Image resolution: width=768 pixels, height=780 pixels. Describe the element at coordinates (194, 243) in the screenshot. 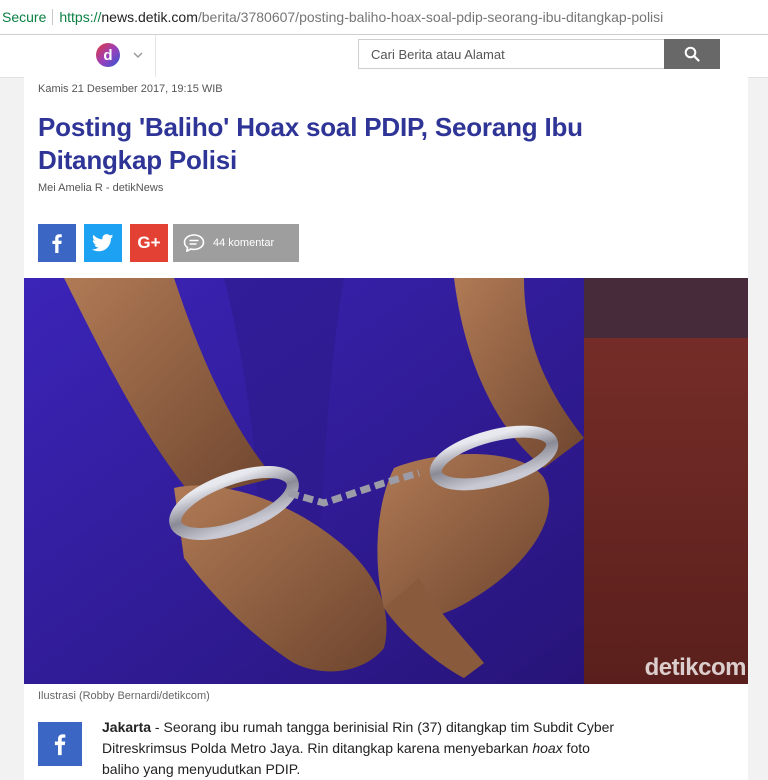

I see `comment-bubble-icon` at that location.